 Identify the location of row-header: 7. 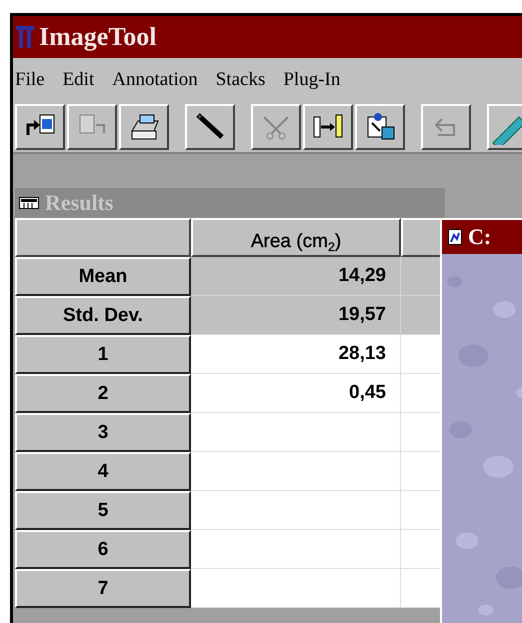
(103, 588).